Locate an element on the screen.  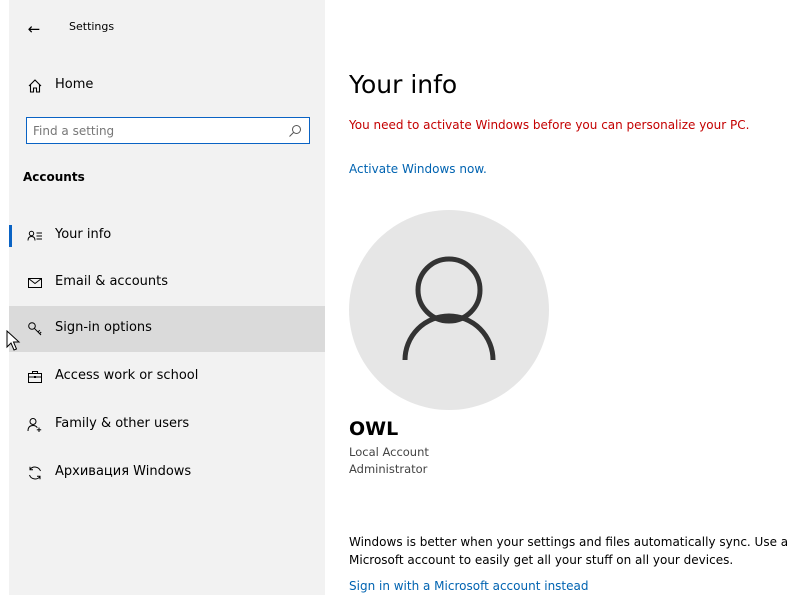
sidebar-item-label: Sign-in options is located at coordinates (103, 327).